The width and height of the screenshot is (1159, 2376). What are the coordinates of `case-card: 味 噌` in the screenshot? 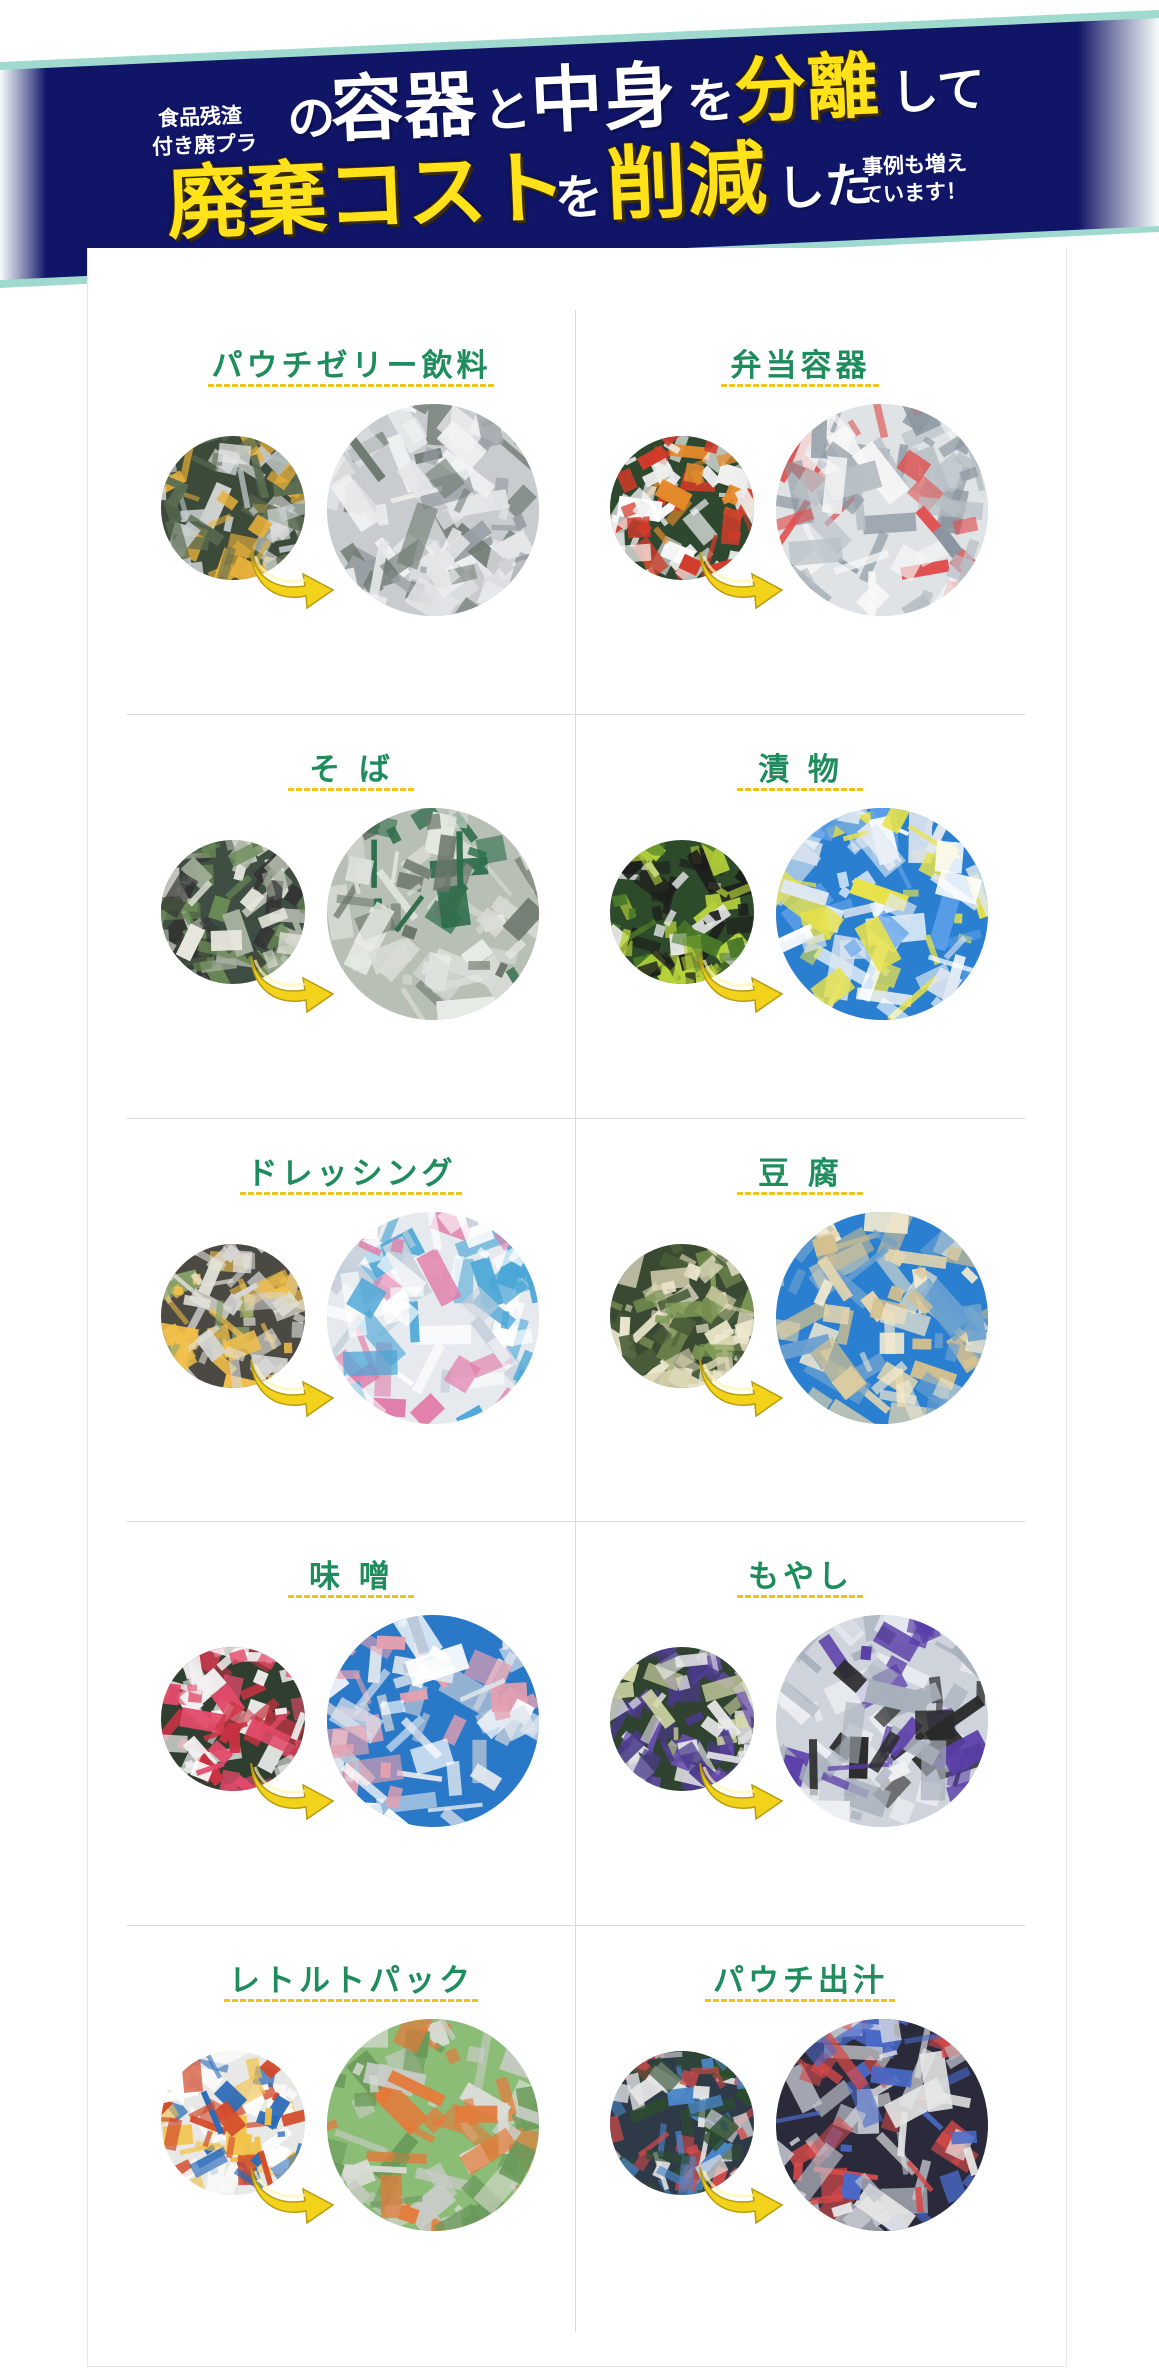 It's located at (351, 1723).